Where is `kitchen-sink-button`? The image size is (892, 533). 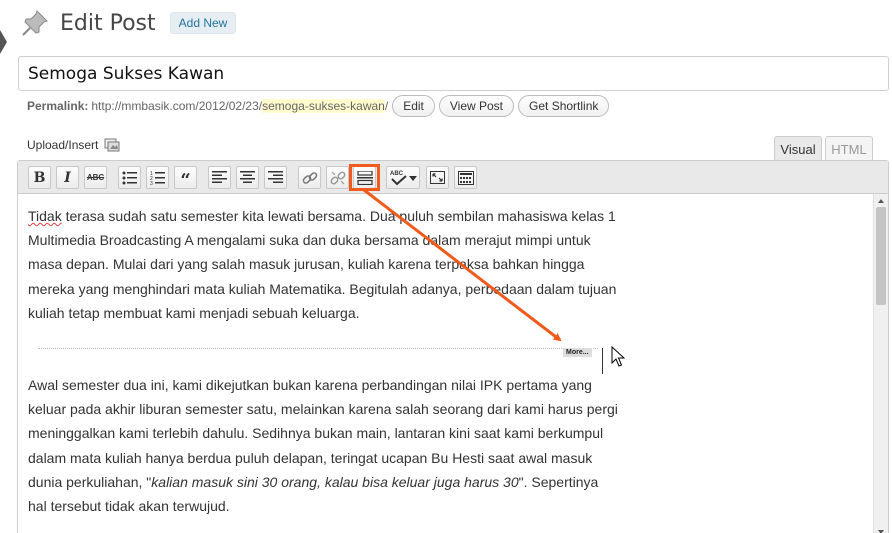 kitchen-sink-button is located at coordinates (465, 177).